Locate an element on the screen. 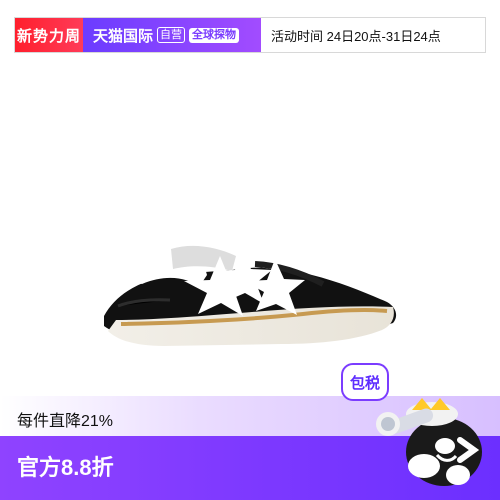  price-text: 官方8.8折 is located at coordinates (65, 467).